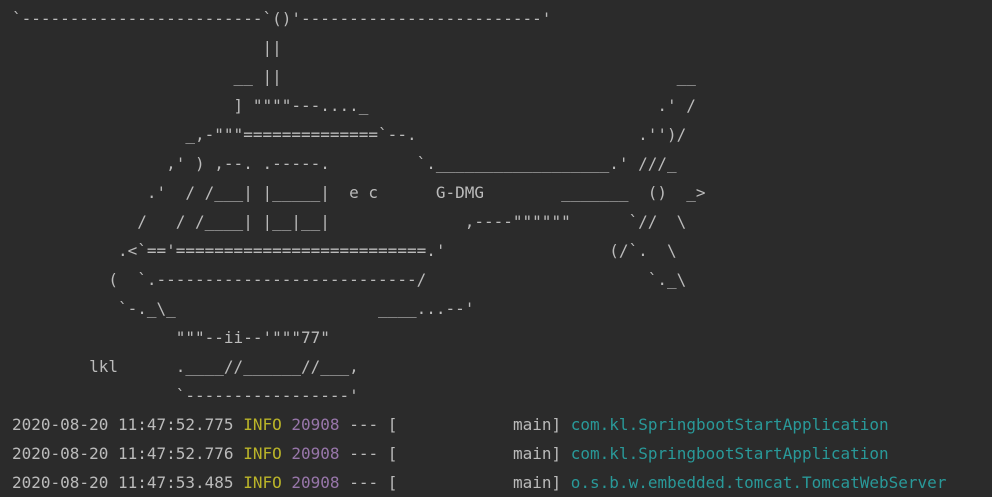  I want to click on banner-line: """--ii--'"""77", so click(171, 337).